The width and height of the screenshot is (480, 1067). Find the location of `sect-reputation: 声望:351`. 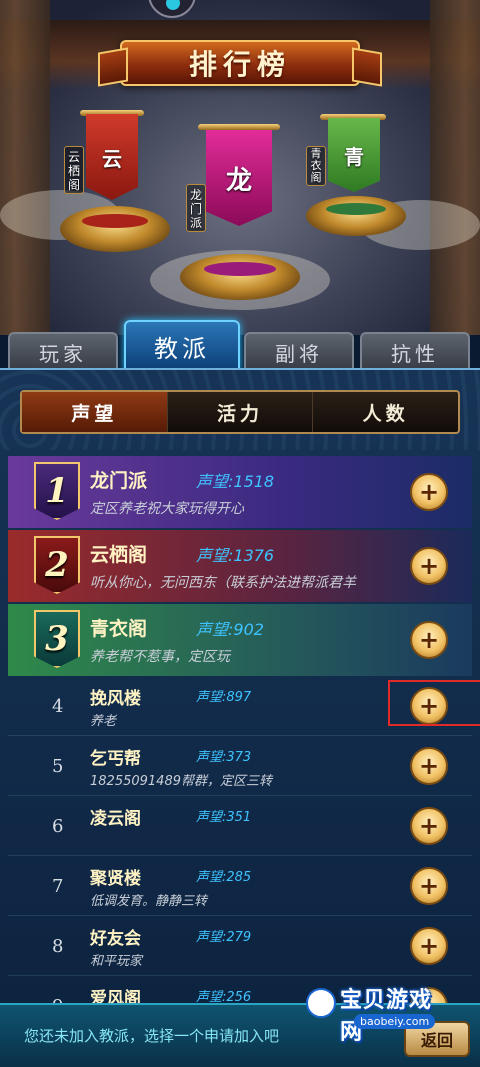

sect-reputation: 声望:351 is located at coordinates (224, 817).